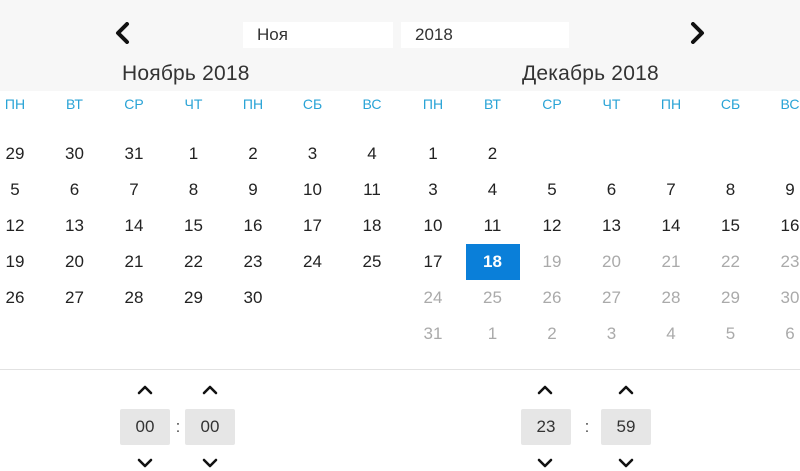  Describe the element at coordinates (626, 390) in the screenshot. I see `end-minutes-up-button` at that location.